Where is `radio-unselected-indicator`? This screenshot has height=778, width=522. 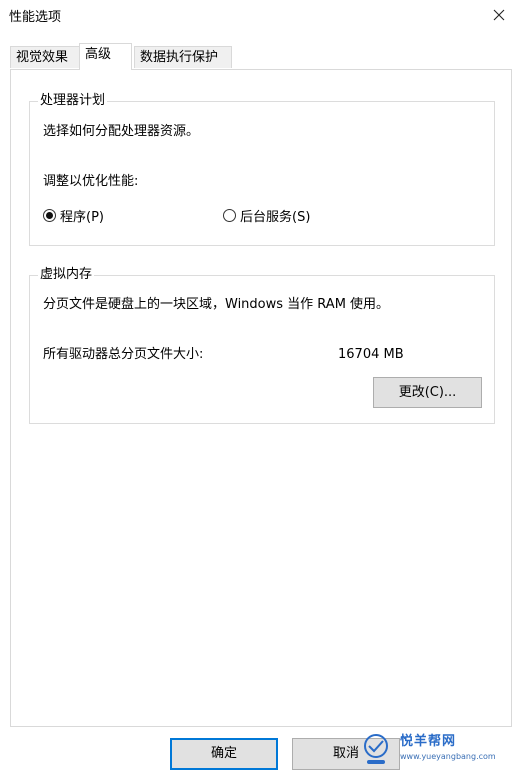
radio-unselected-indicator is located at coordinates (229, 215).